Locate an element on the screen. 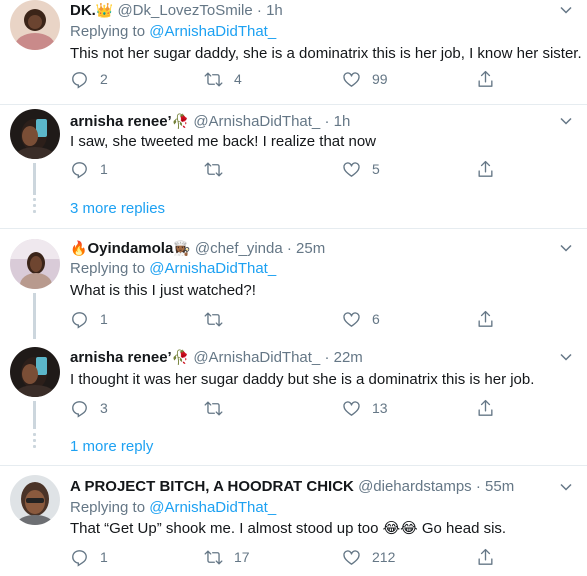 Image resolution: width=587 pixels, height=576 pixels. fire-emoji: 🔥 is located at coordinates (79, 248).